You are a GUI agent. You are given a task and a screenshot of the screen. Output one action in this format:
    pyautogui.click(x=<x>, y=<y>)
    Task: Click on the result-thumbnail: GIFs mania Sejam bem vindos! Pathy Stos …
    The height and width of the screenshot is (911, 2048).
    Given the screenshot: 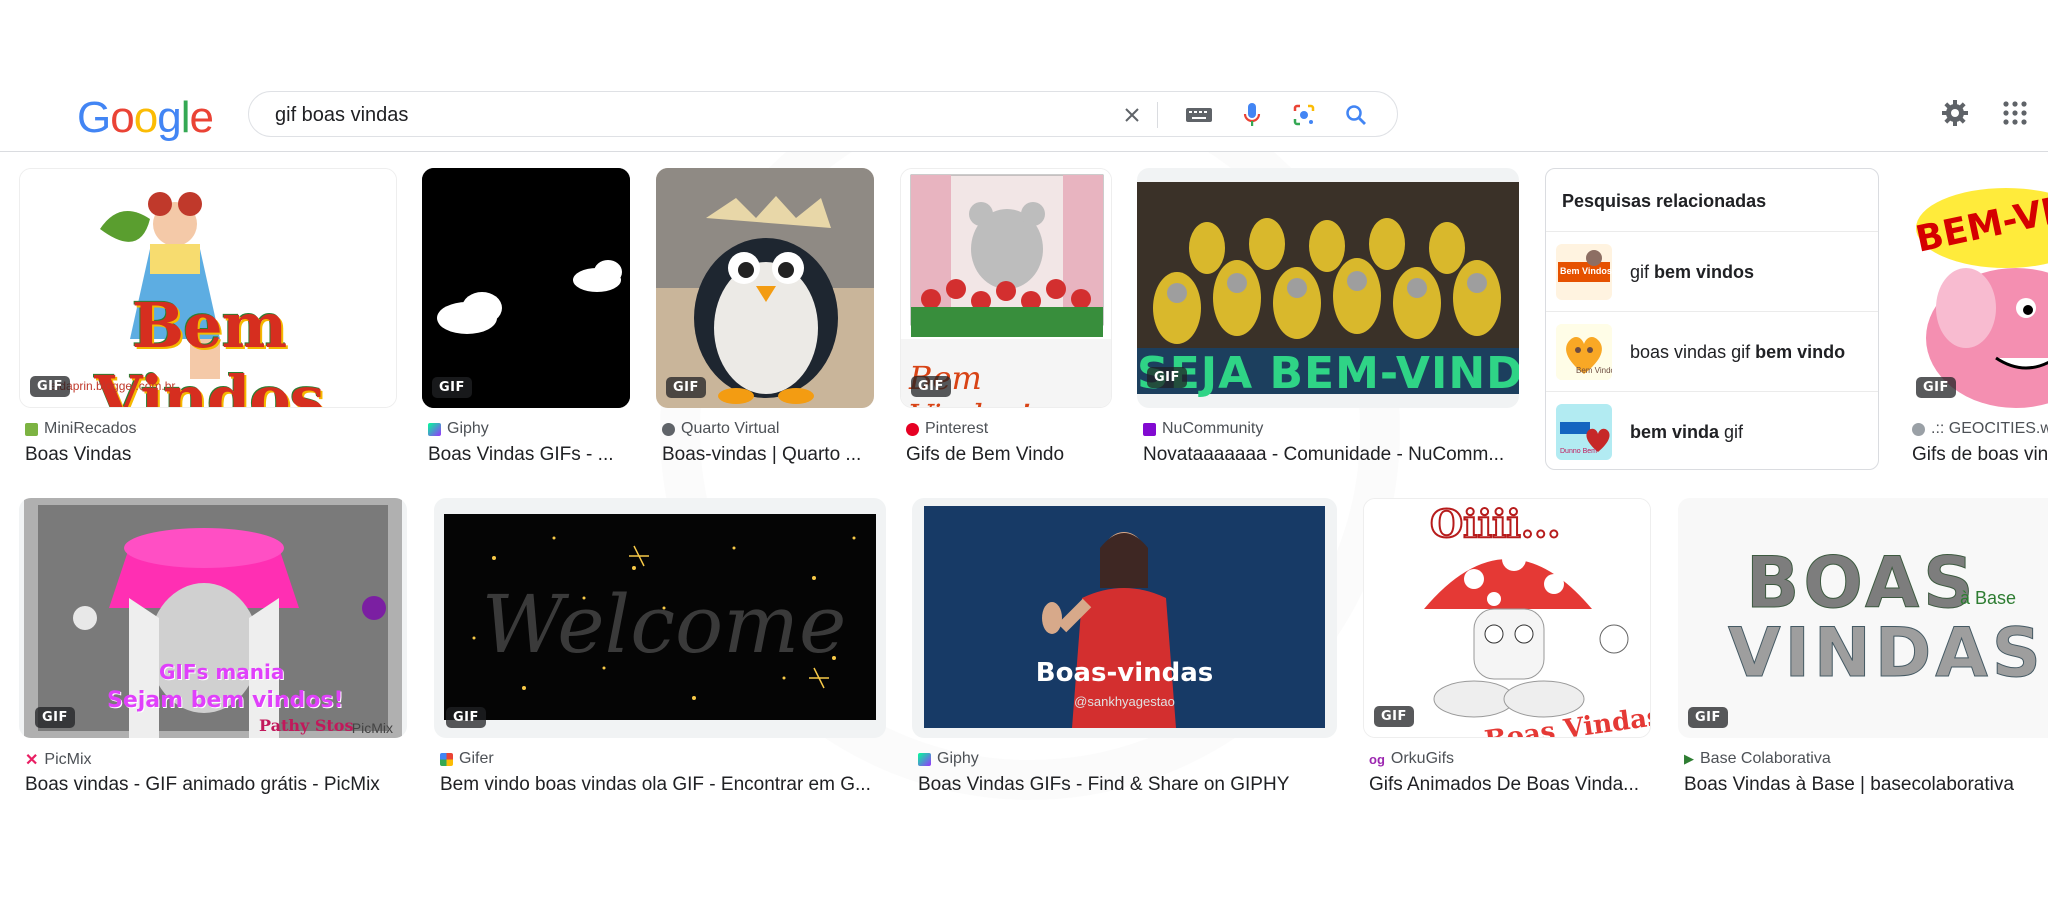 What is the action you would take?
    pyautogui.click(x=213, y=618)
    